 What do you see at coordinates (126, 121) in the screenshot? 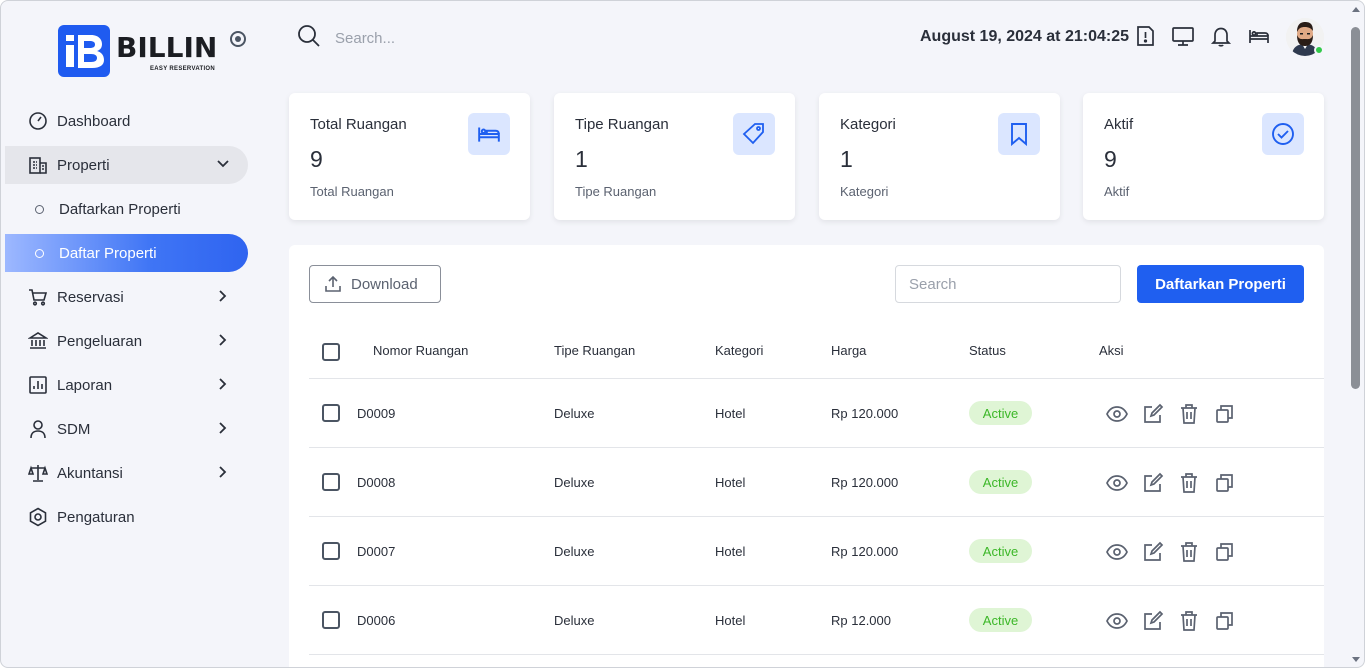
I see `sidebar-item-dashboard: Dashboard` at bounding box center [126, 121].